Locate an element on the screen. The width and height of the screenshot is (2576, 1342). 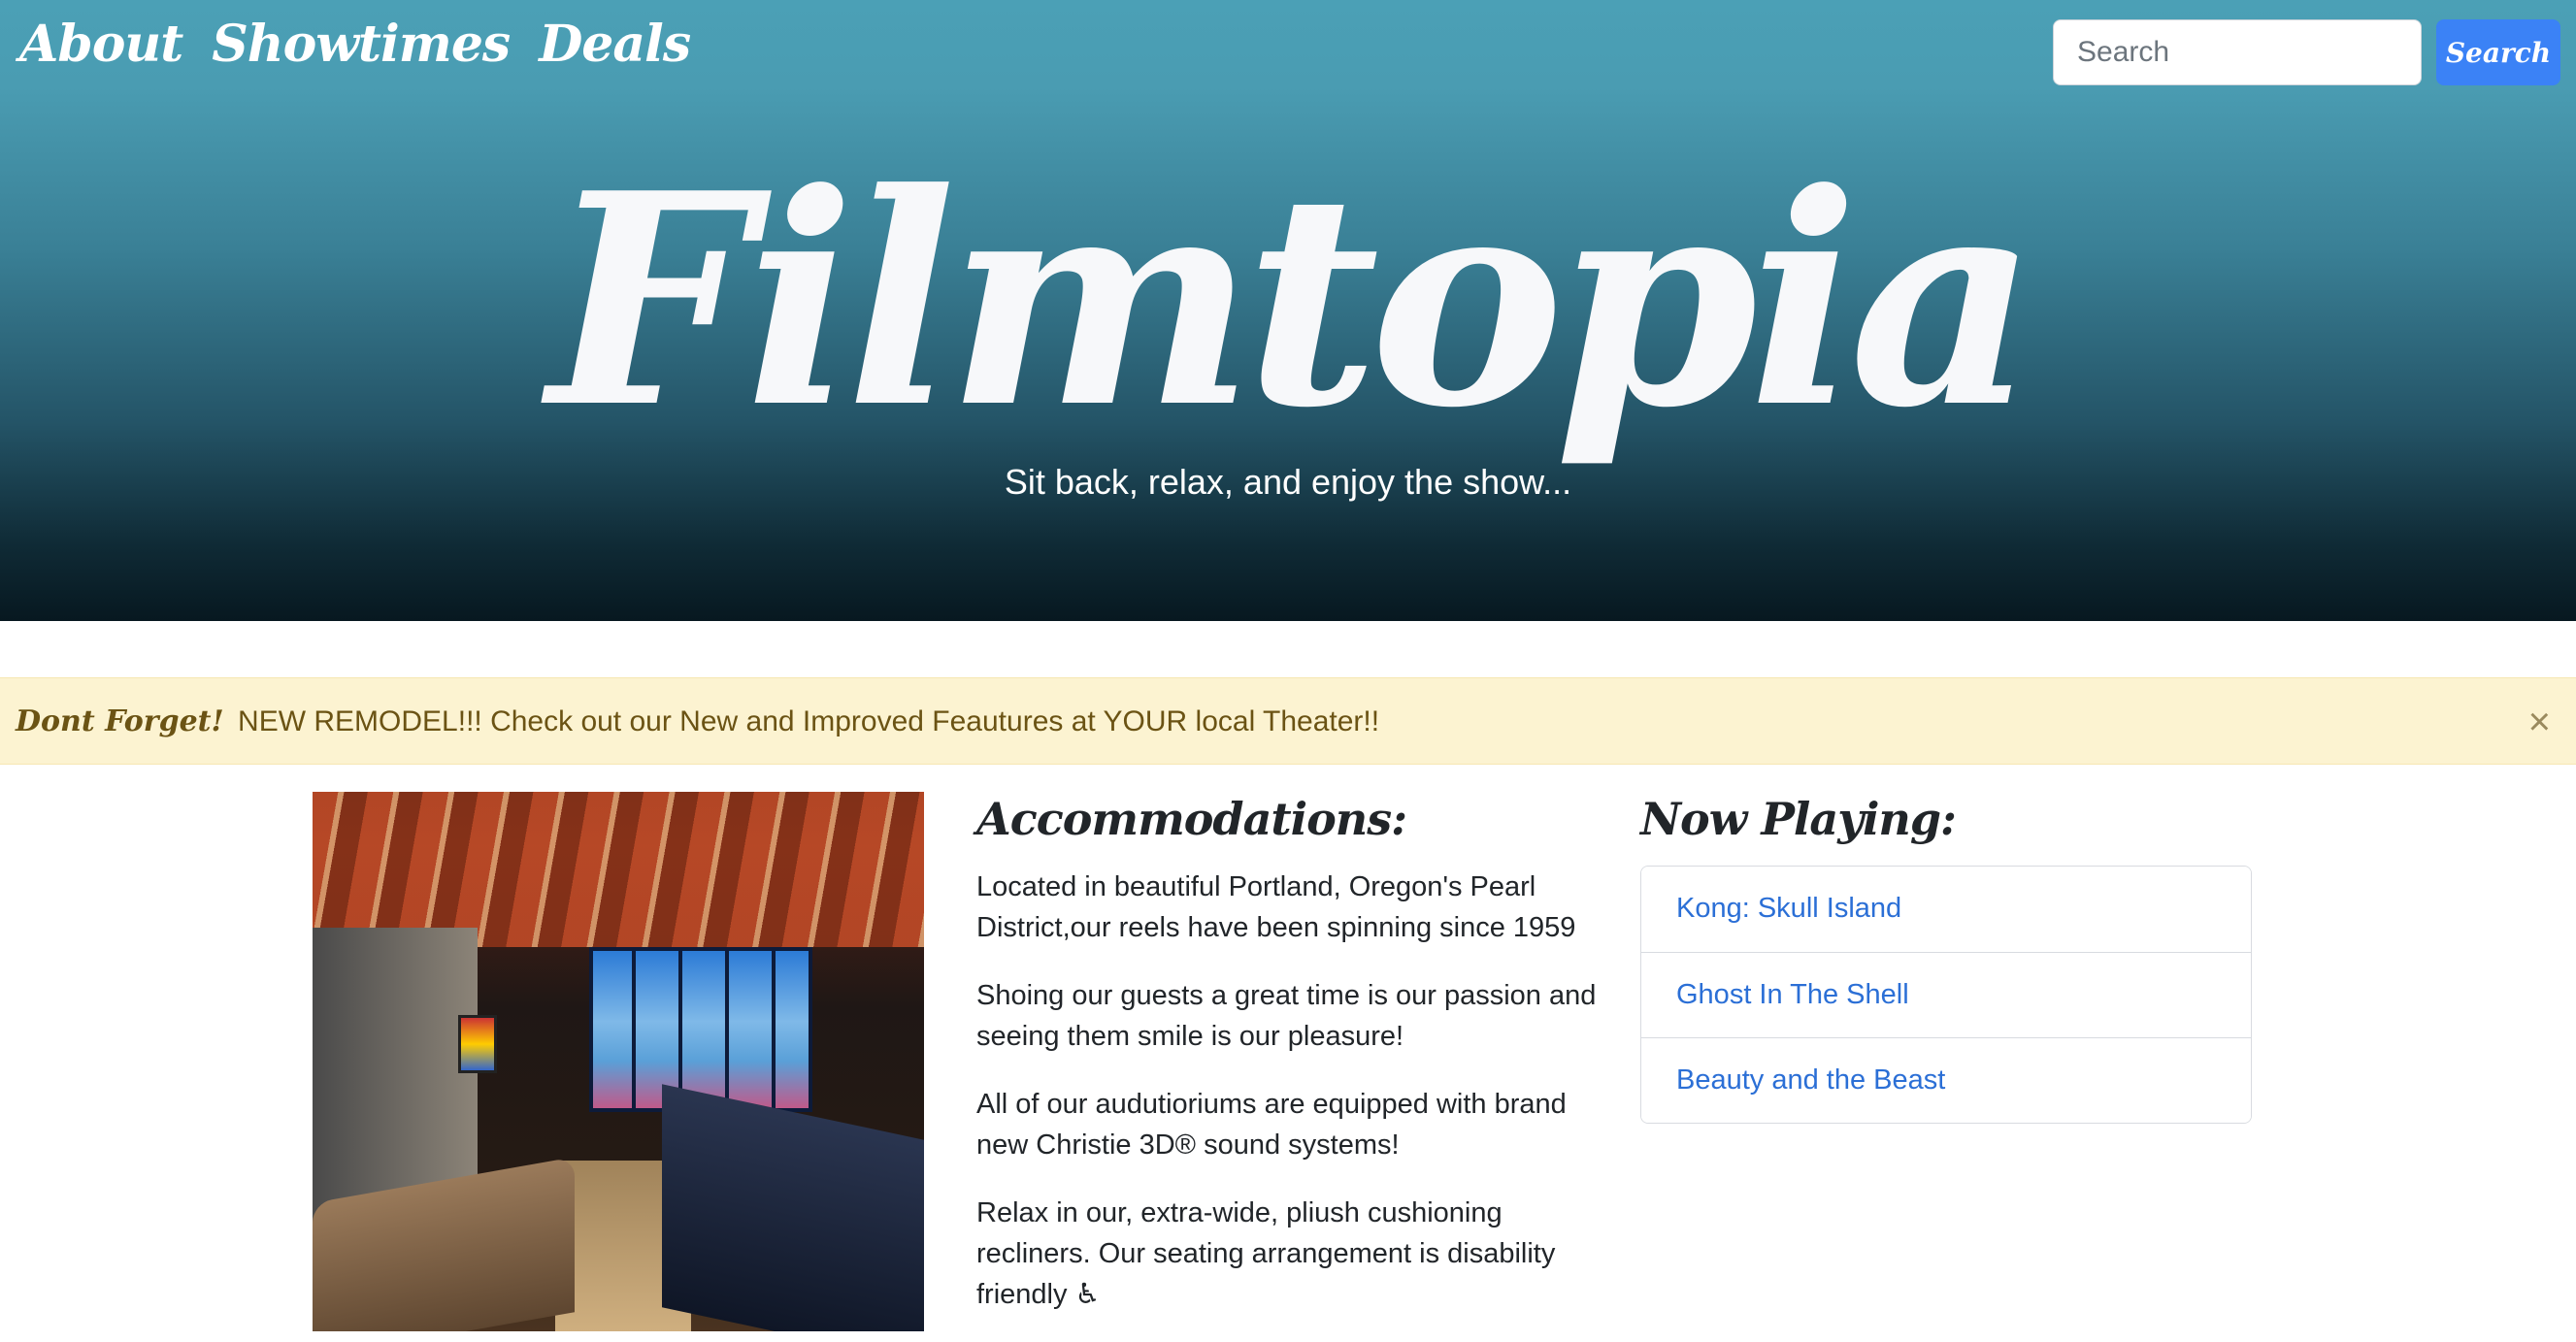
nav-deals-link: Deals is located at coordinates (615, 45).